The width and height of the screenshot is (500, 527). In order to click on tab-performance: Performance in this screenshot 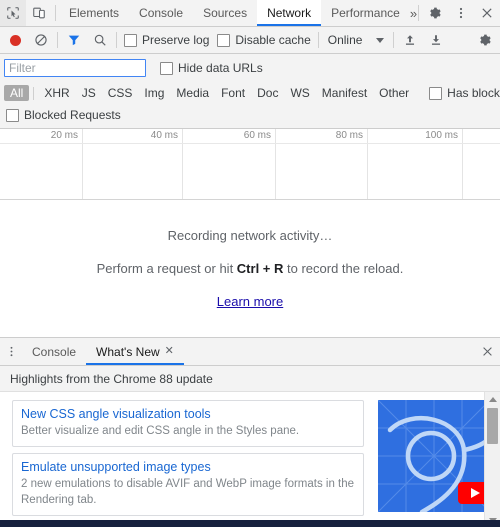, I will do `click(365, 13)`.